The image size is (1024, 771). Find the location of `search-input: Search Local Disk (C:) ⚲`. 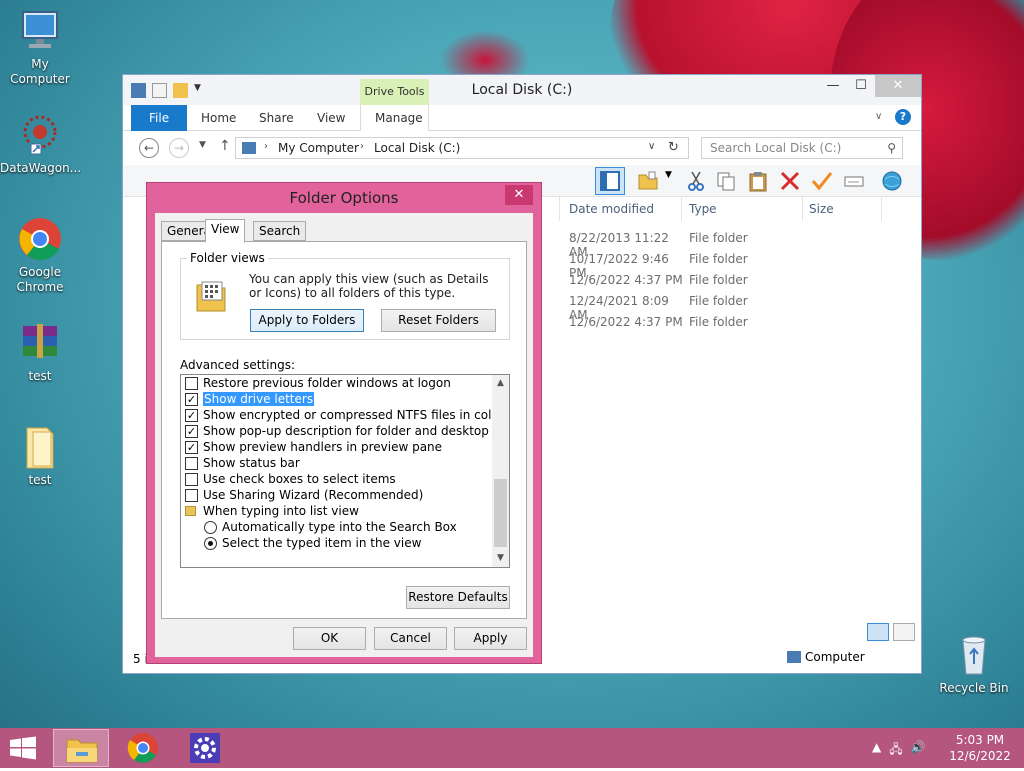

search-input: Search Local Disk (C:) ⚲ is located at coordinates (802, 148).